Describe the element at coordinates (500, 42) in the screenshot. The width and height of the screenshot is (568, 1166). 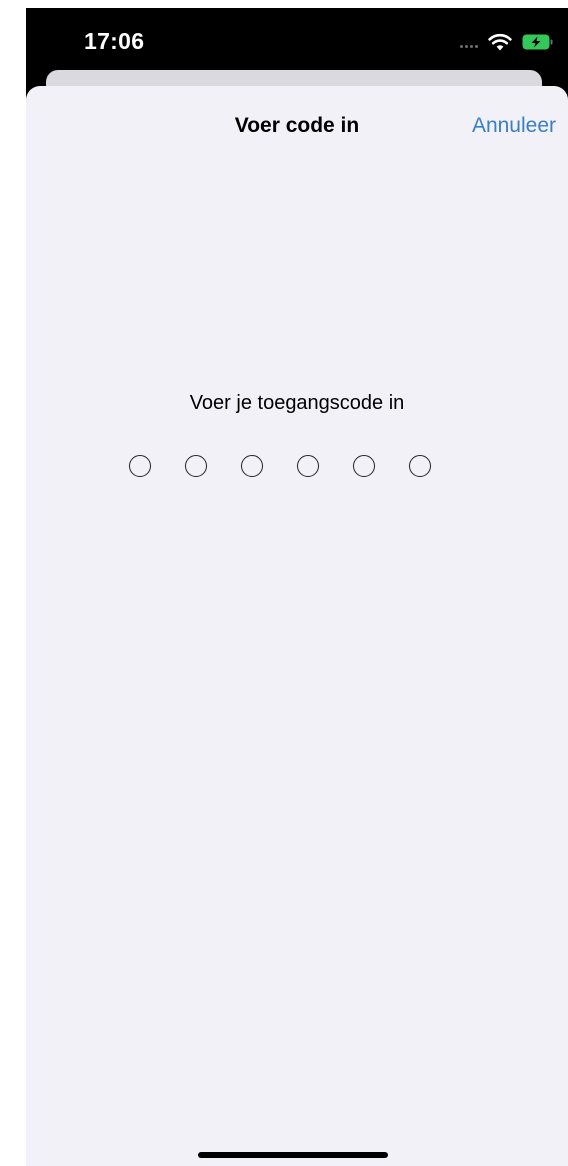
I see `wifi-icon` at that location.